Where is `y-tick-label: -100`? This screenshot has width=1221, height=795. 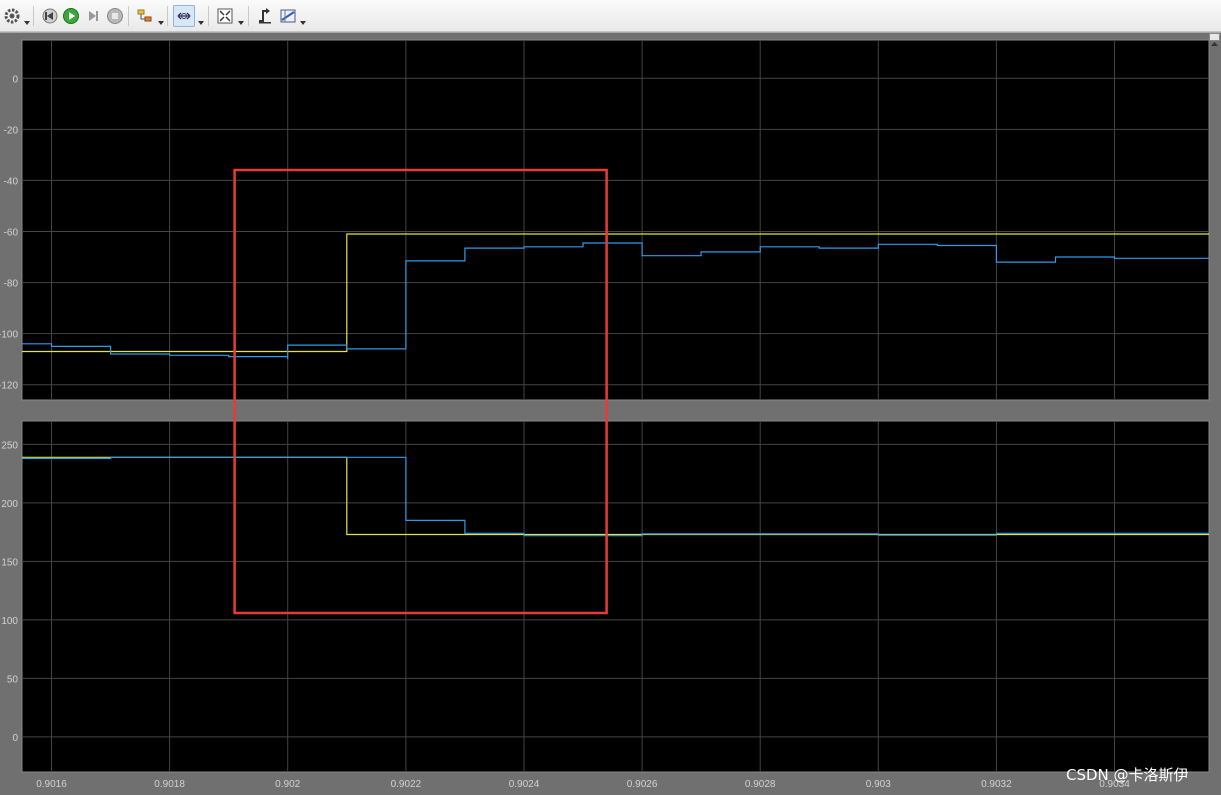 y-tick-label: -100 is located at coordinates (9, 335).